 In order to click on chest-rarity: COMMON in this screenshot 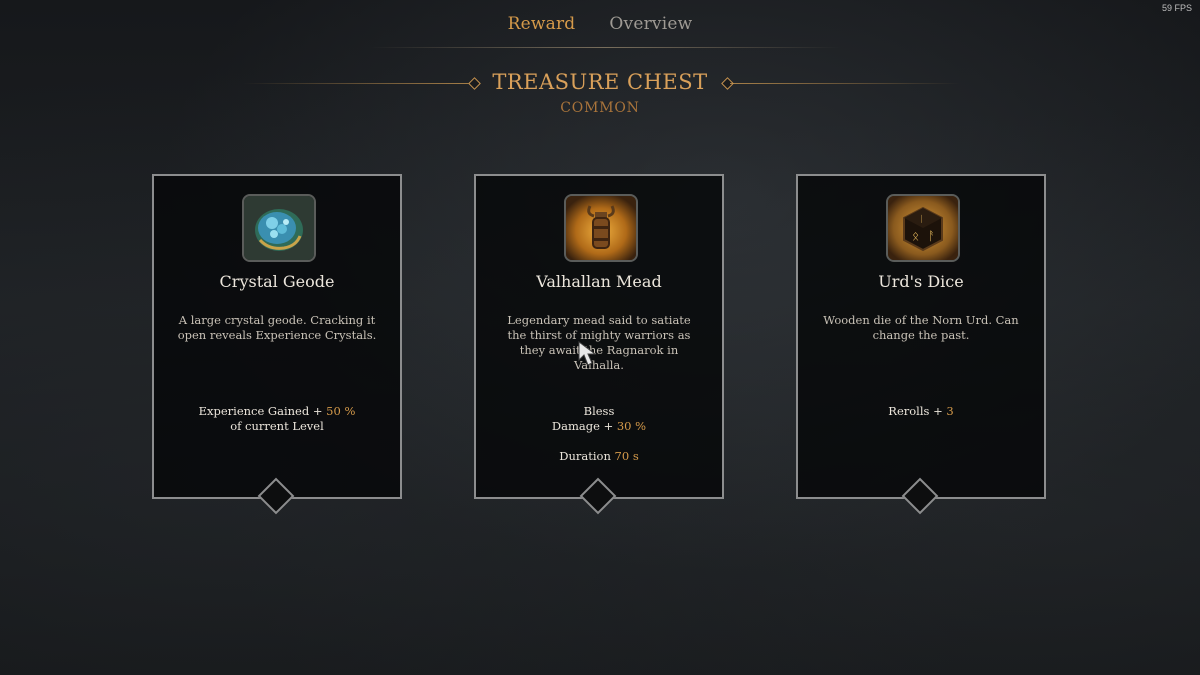, I will do `click(600, 108)`.